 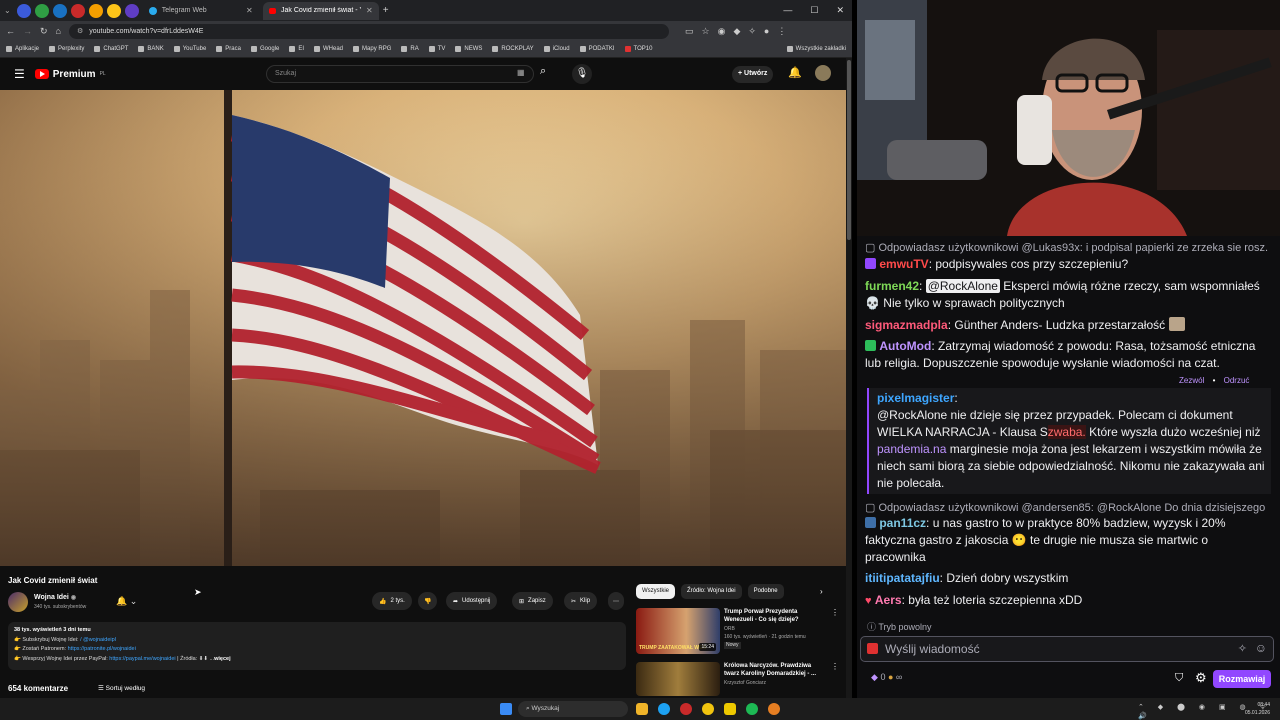 I want to click on minimize-icon: —, so click(x=787, y=10).